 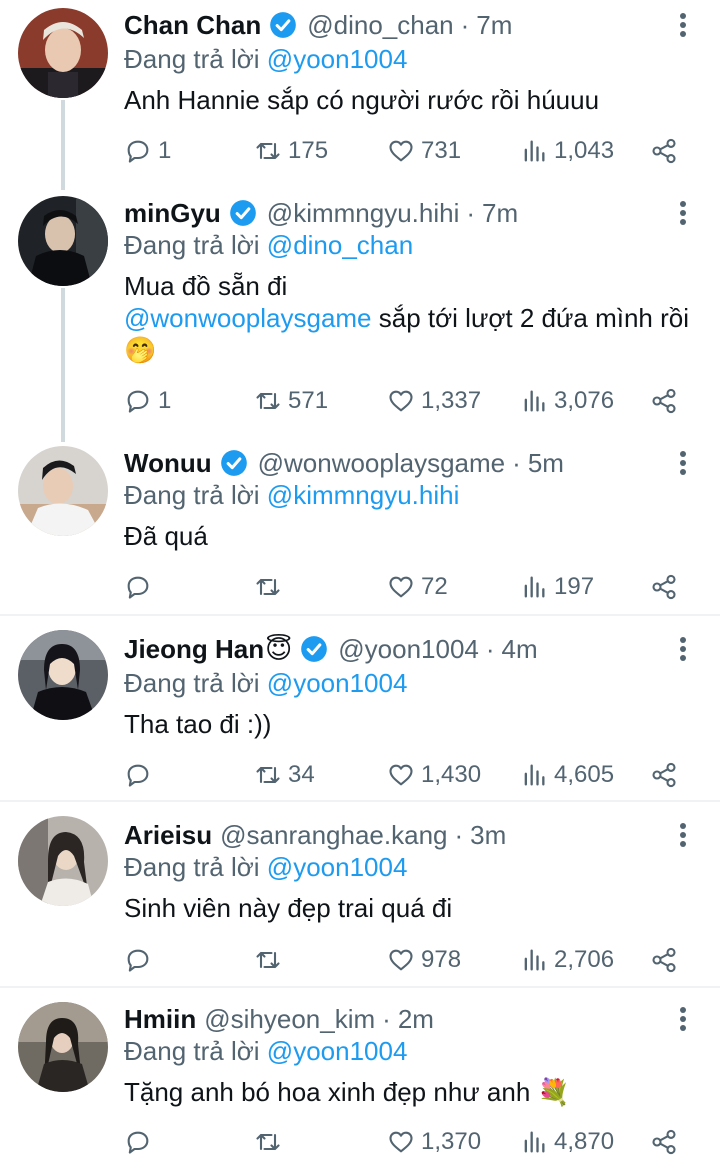 What do you see at coordinates (557, 587) in the screenshot?
I see `views-button: 197` at bounding box center [557, 587].